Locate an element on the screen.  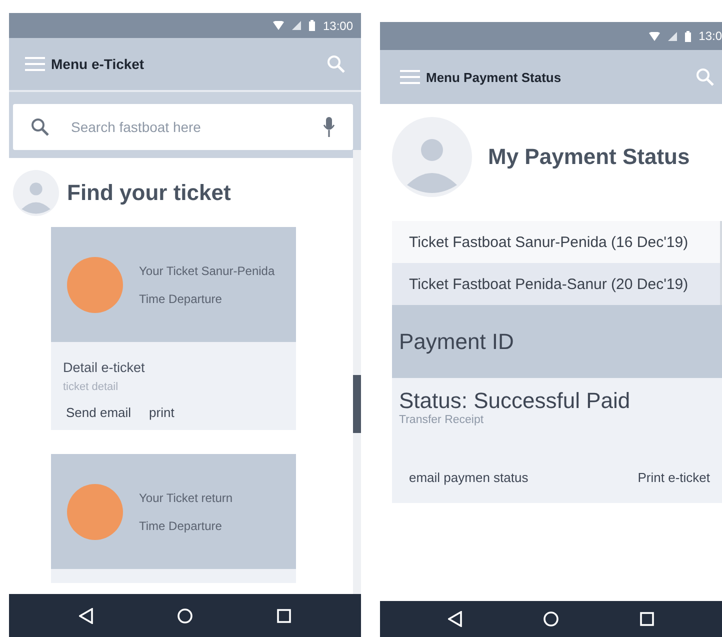
ticket-list-item: Ticket Fastboat Penida-Sanur (20 Dec'19) is located at coordinates (557, 284).